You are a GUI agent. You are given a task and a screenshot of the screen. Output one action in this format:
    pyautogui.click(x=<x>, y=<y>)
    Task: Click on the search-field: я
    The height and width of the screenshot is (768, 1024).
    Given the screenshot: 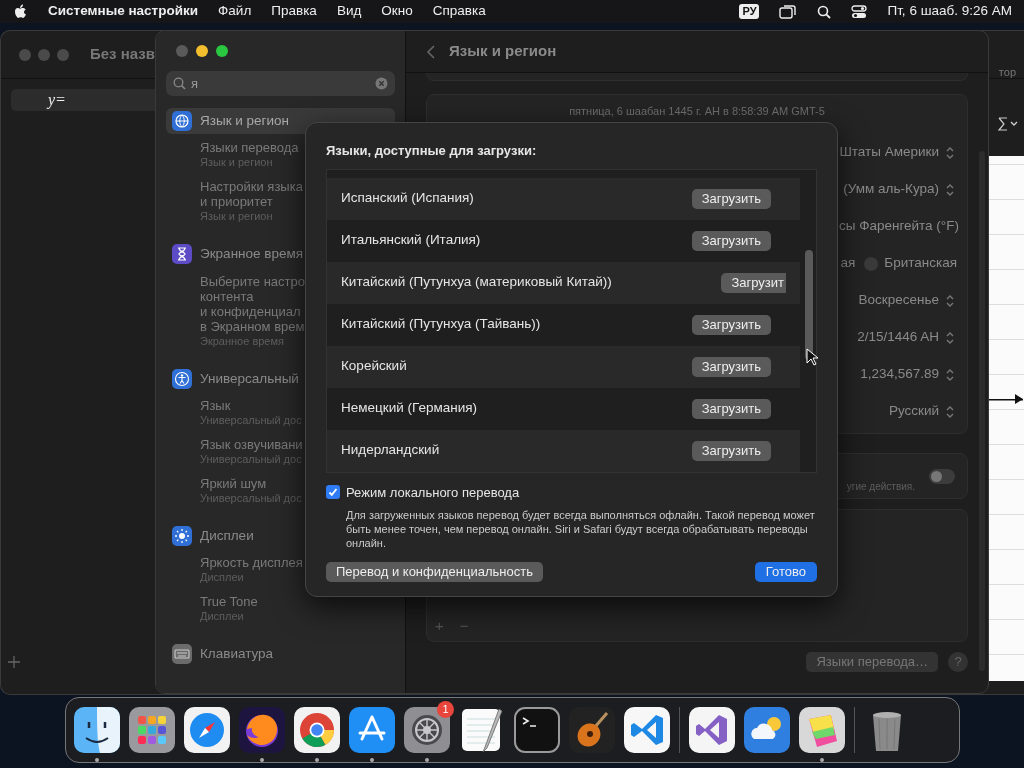 What is the action you would take?
    pyautogui.click(x=280, y=83)
    